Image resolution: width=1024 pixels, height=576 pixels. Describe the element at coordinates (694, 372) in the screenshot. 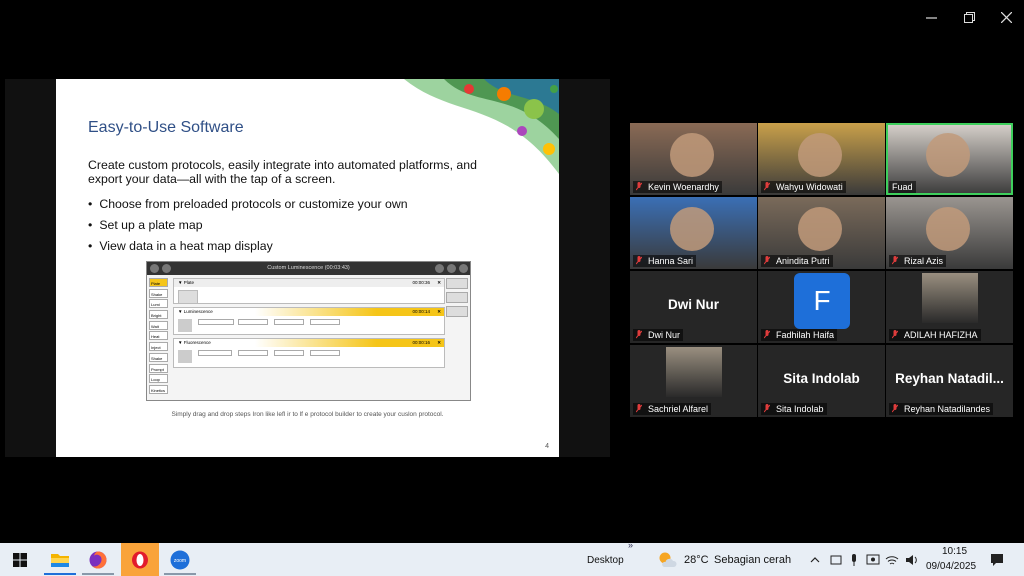

I see `avatar` at that location.